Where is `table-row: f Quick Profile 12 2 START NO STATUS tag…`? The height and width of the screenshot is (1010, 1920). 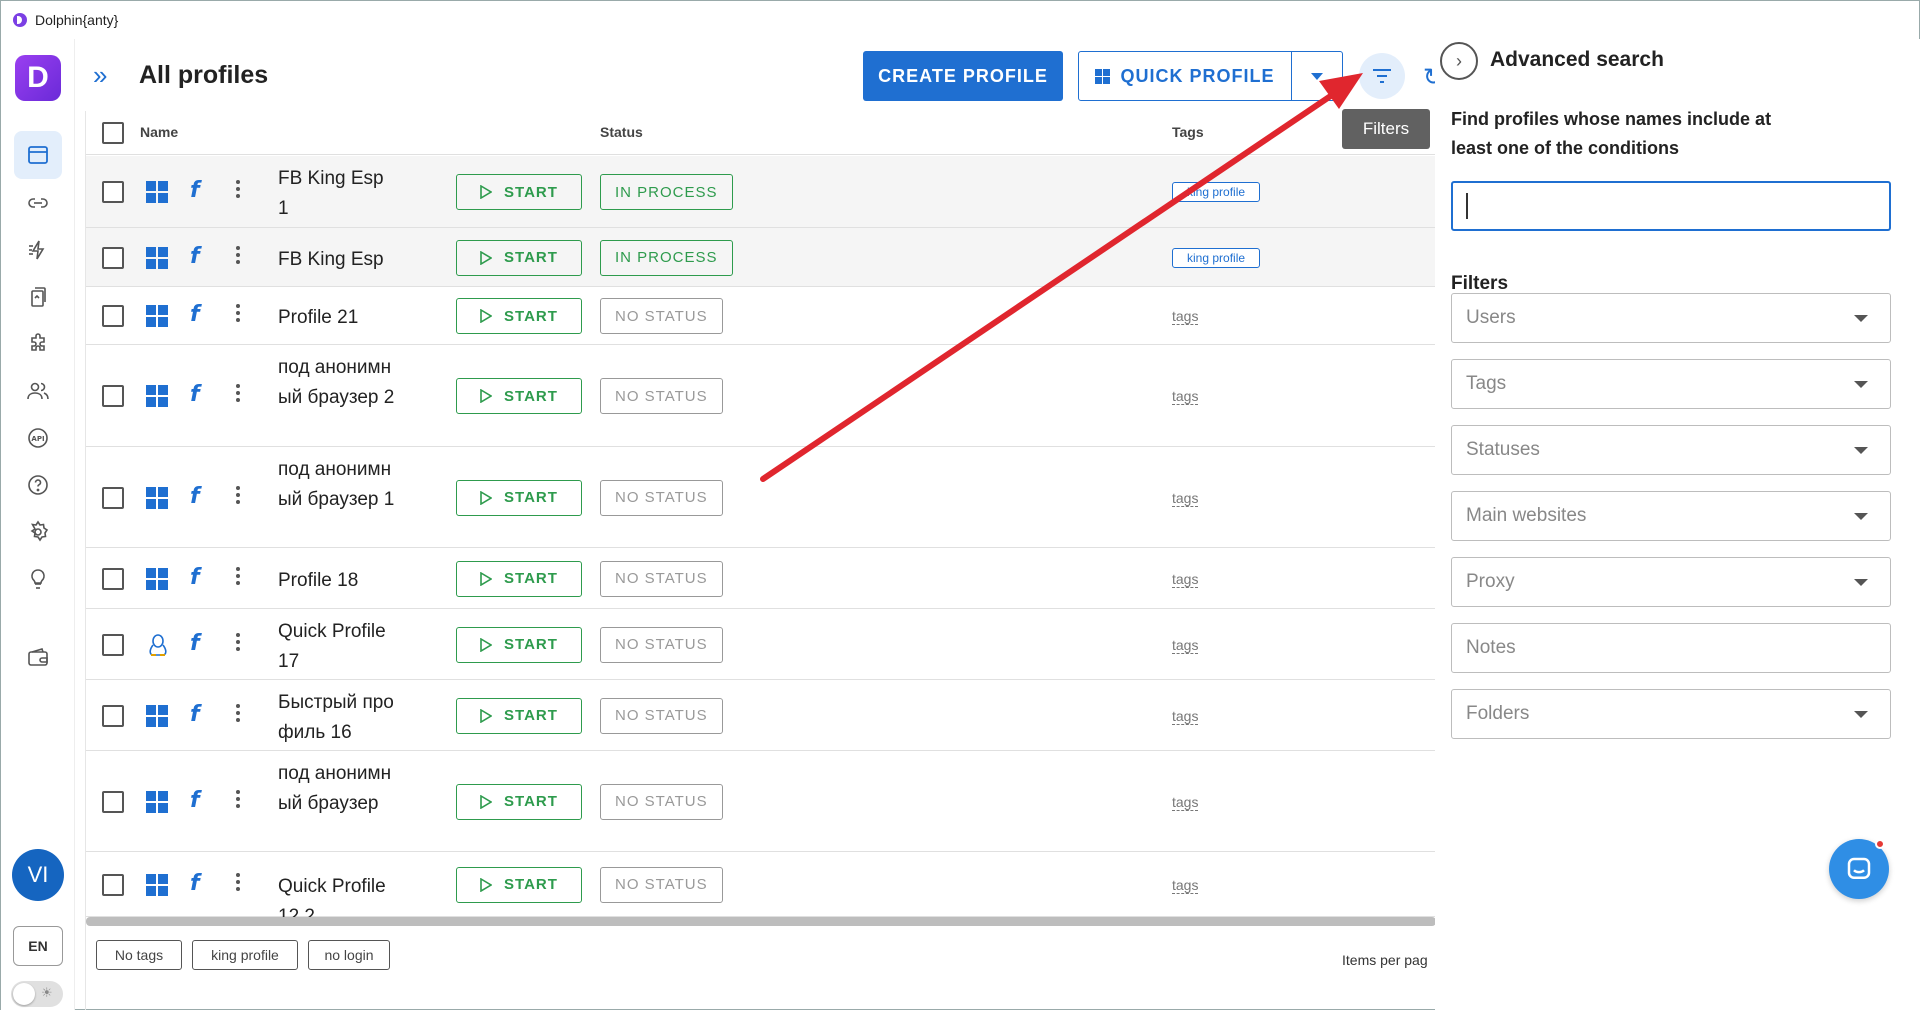 table-row: f Quick Profile 12 2 START NO STATUS tag… is located at coordinates (760, 889).